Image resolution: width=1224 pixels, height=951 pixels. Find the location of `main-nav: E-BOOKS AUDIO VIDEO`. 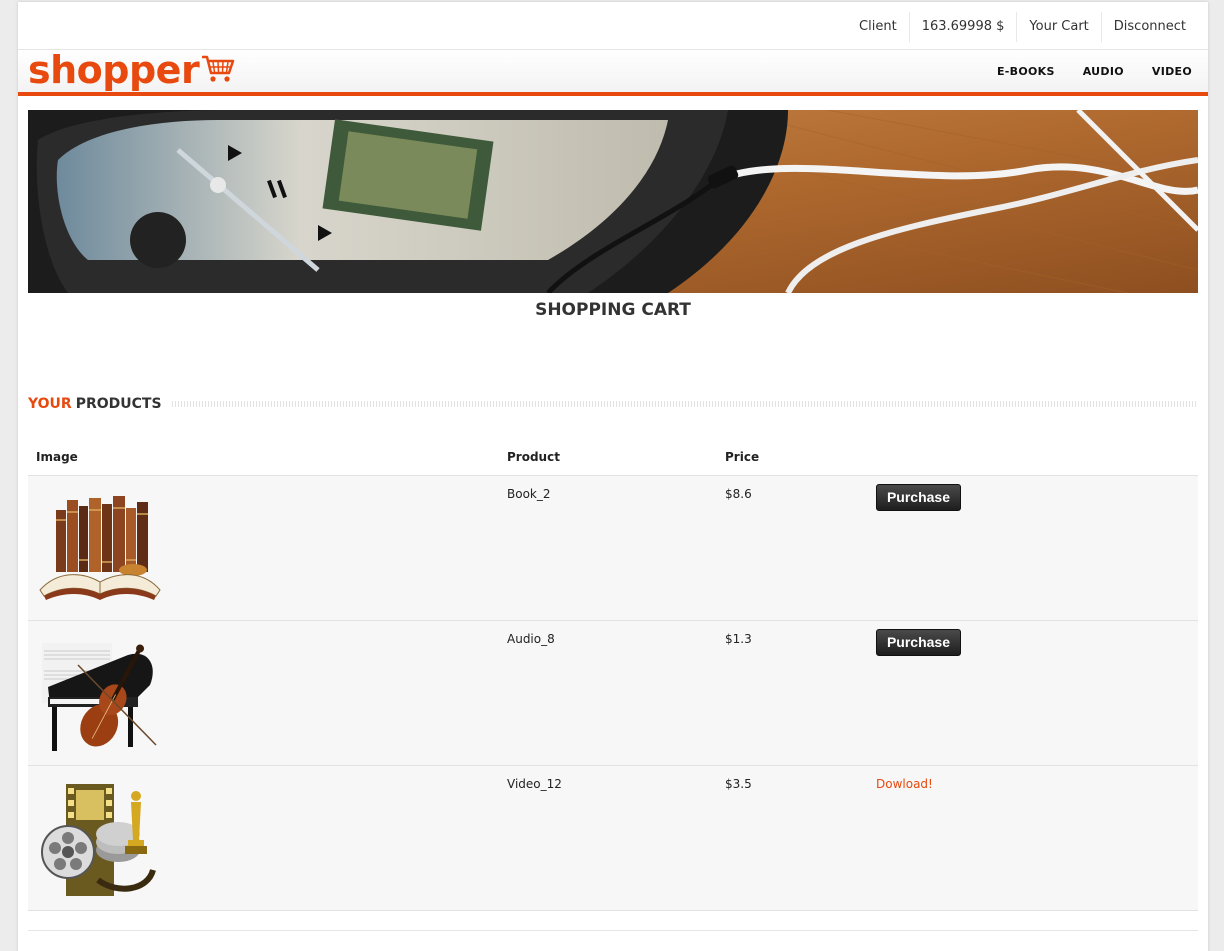

main-nav: E-BOOKS AUDIO VIDEO is located at coordinates (1080, 71).